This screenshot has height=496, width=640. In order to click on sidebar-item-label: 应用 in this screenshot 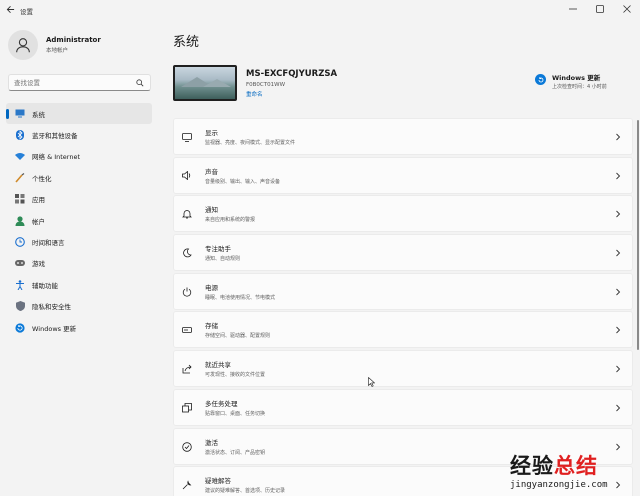, I will do `click(38, 200)`.